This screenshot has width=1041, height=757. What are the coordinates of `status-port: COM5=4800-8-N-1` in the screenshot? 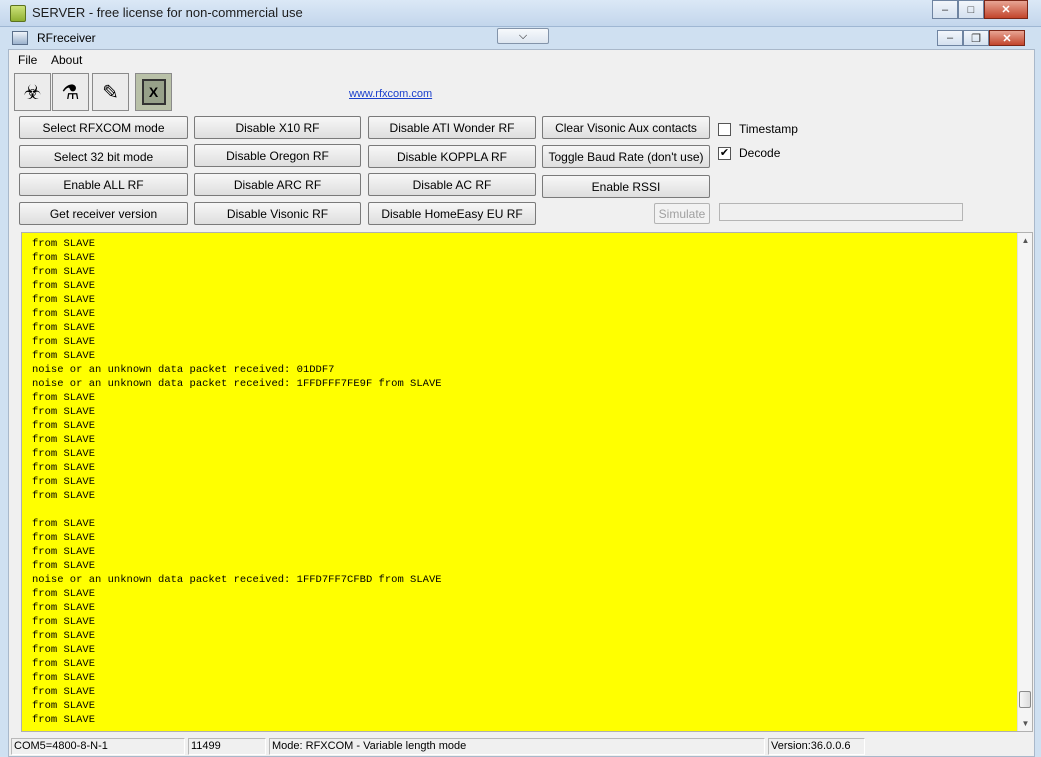 It's located at (98, 746).